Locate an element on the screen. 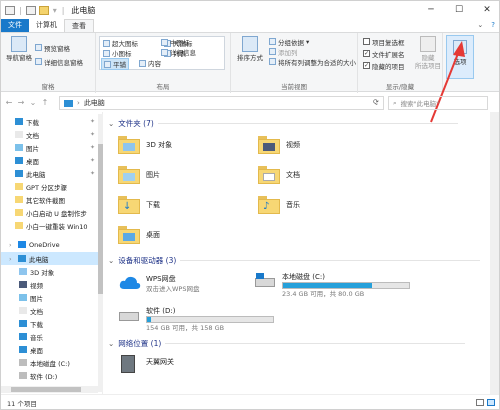 The width and height of the screenshot is (500, 410). preview-pane-button: 预览窗格 is located at coordinates (52, 48).